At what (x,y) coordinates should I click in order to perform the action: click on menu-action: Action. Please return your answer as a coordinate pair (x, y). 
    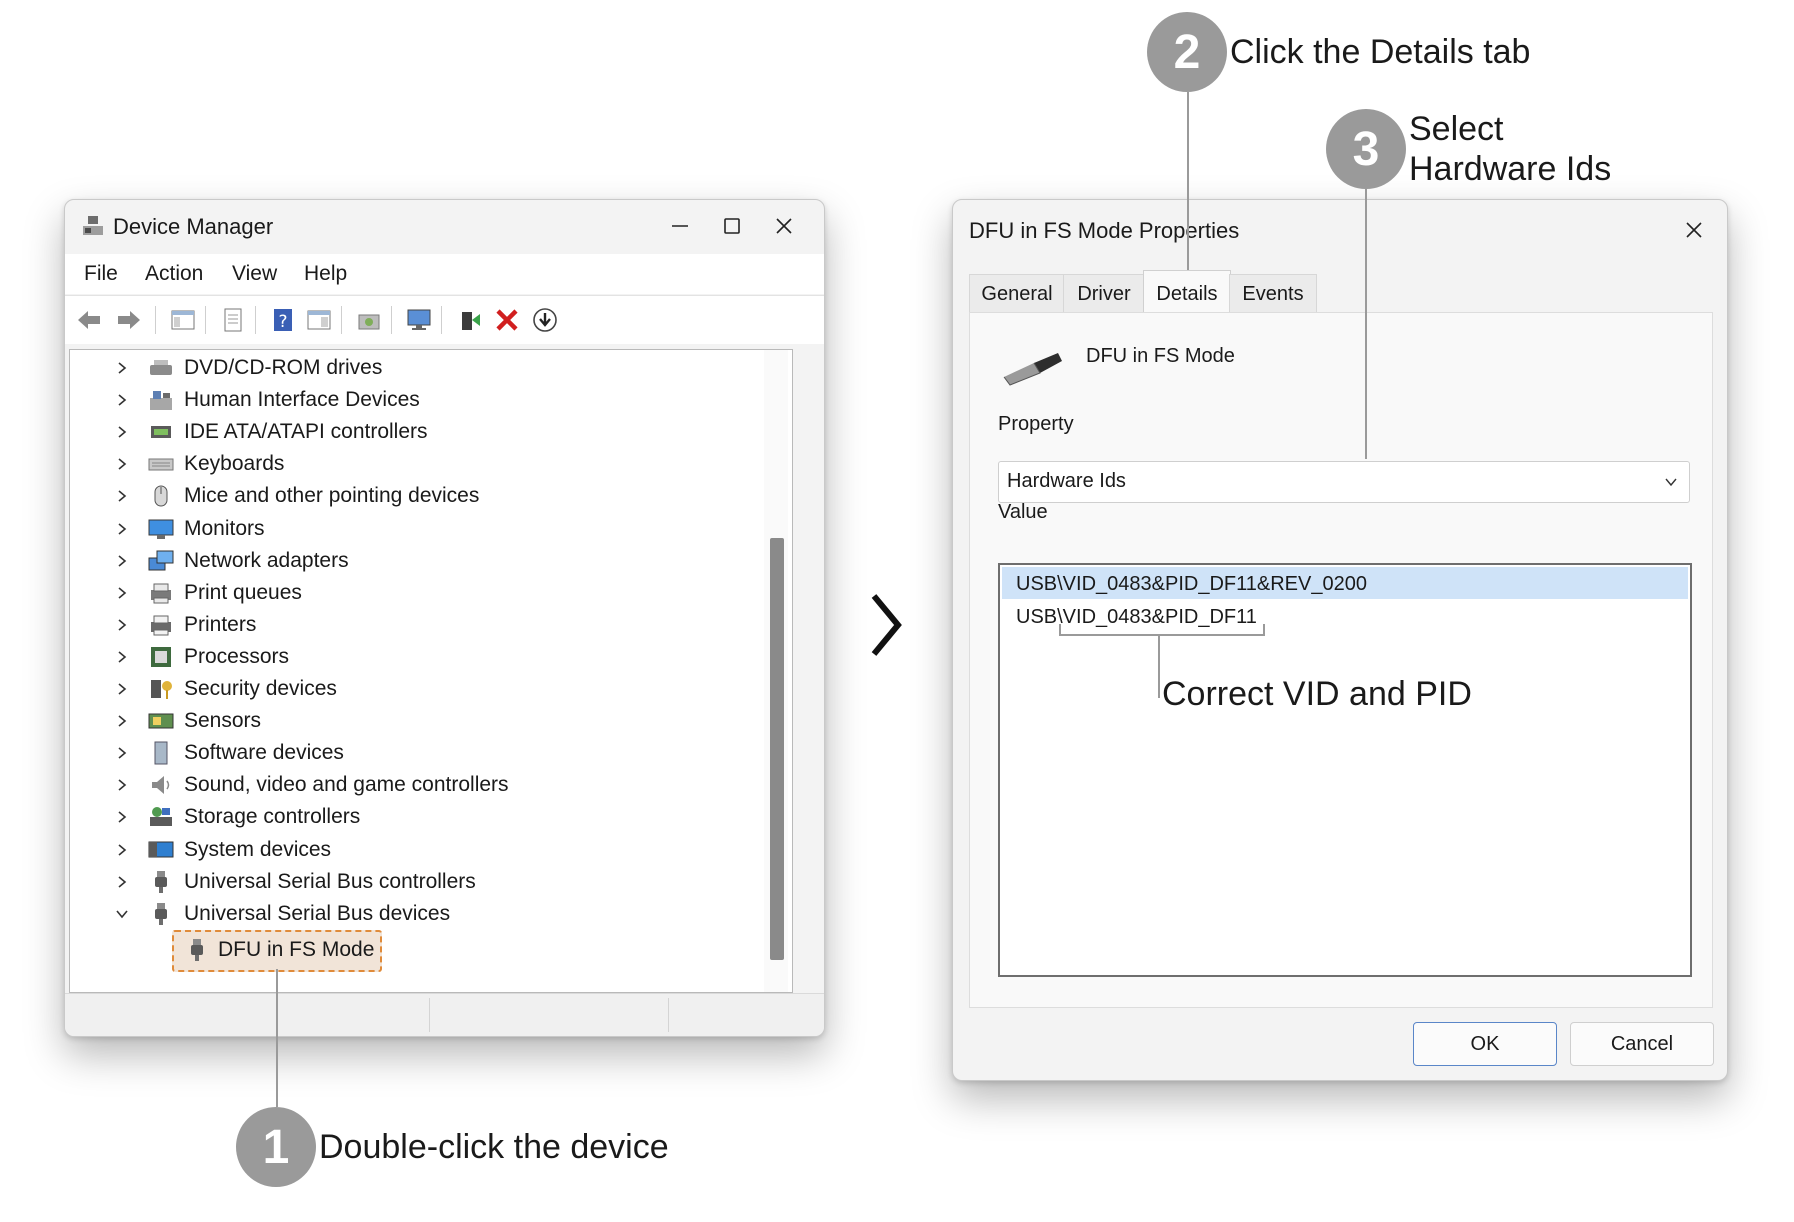
    Looking at the image, I should click on (174, 274).